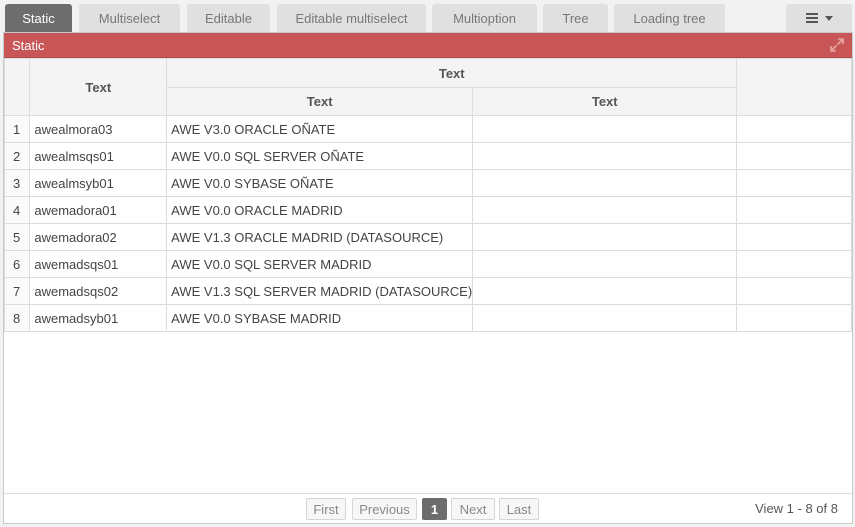 This screenshot has height=527, width=855. I want to click on next-page-button: Next, so click(473, 509).